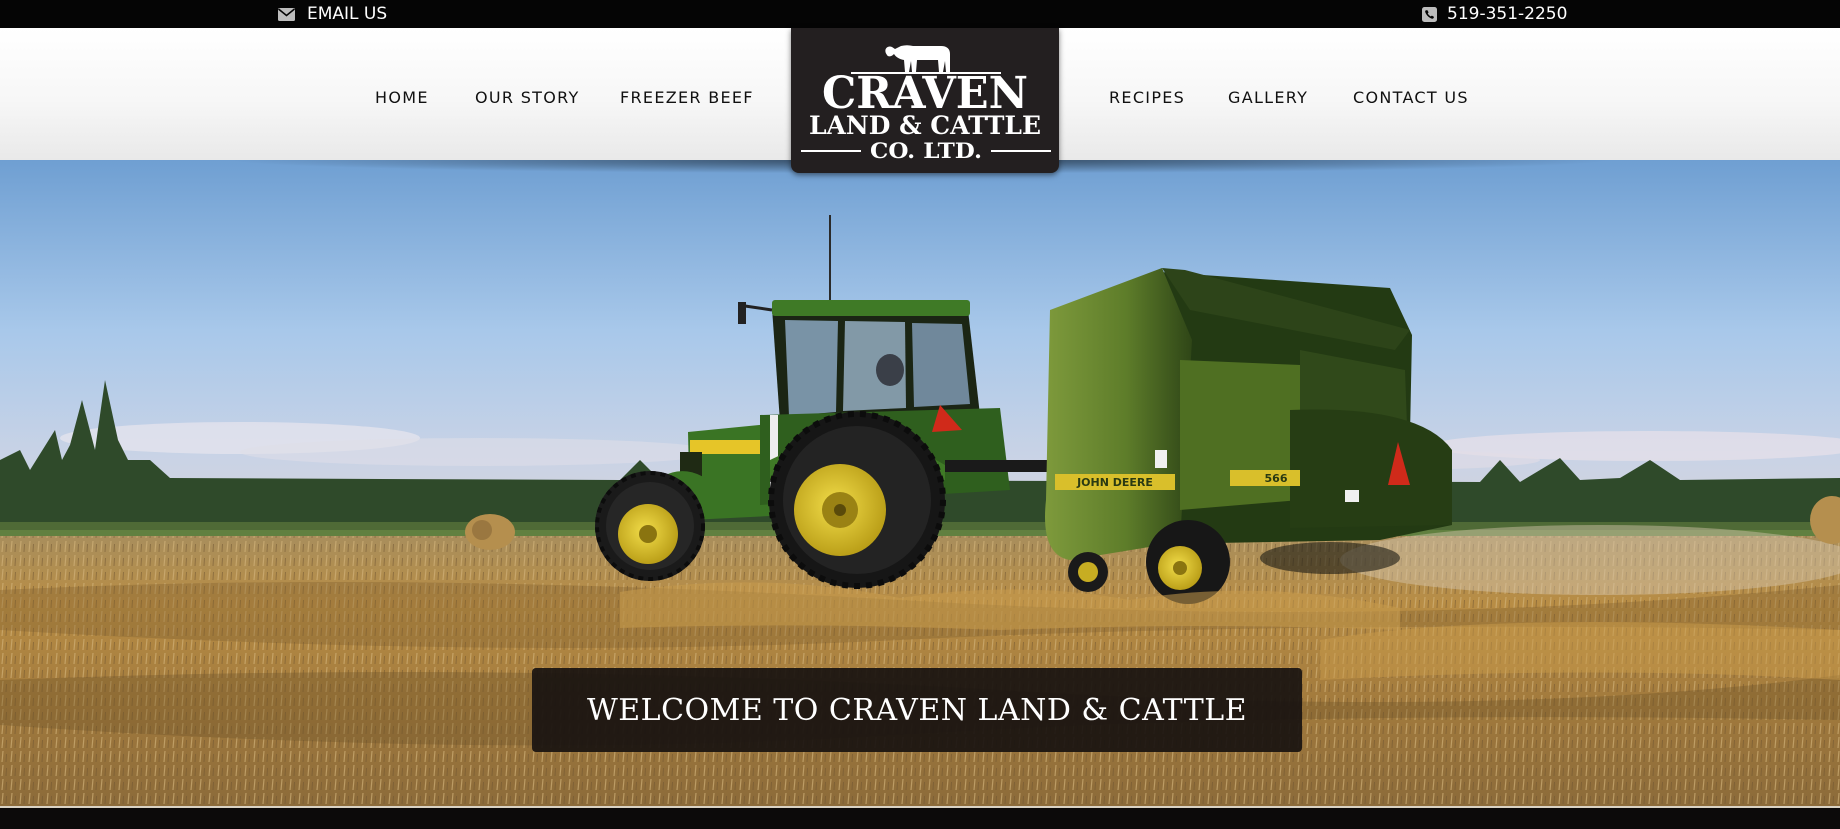  What do you see at coordinates (926, 150) in the screenshot?
I see `logo-line-3: CO. LTD.` at bounding box center [926, 150].